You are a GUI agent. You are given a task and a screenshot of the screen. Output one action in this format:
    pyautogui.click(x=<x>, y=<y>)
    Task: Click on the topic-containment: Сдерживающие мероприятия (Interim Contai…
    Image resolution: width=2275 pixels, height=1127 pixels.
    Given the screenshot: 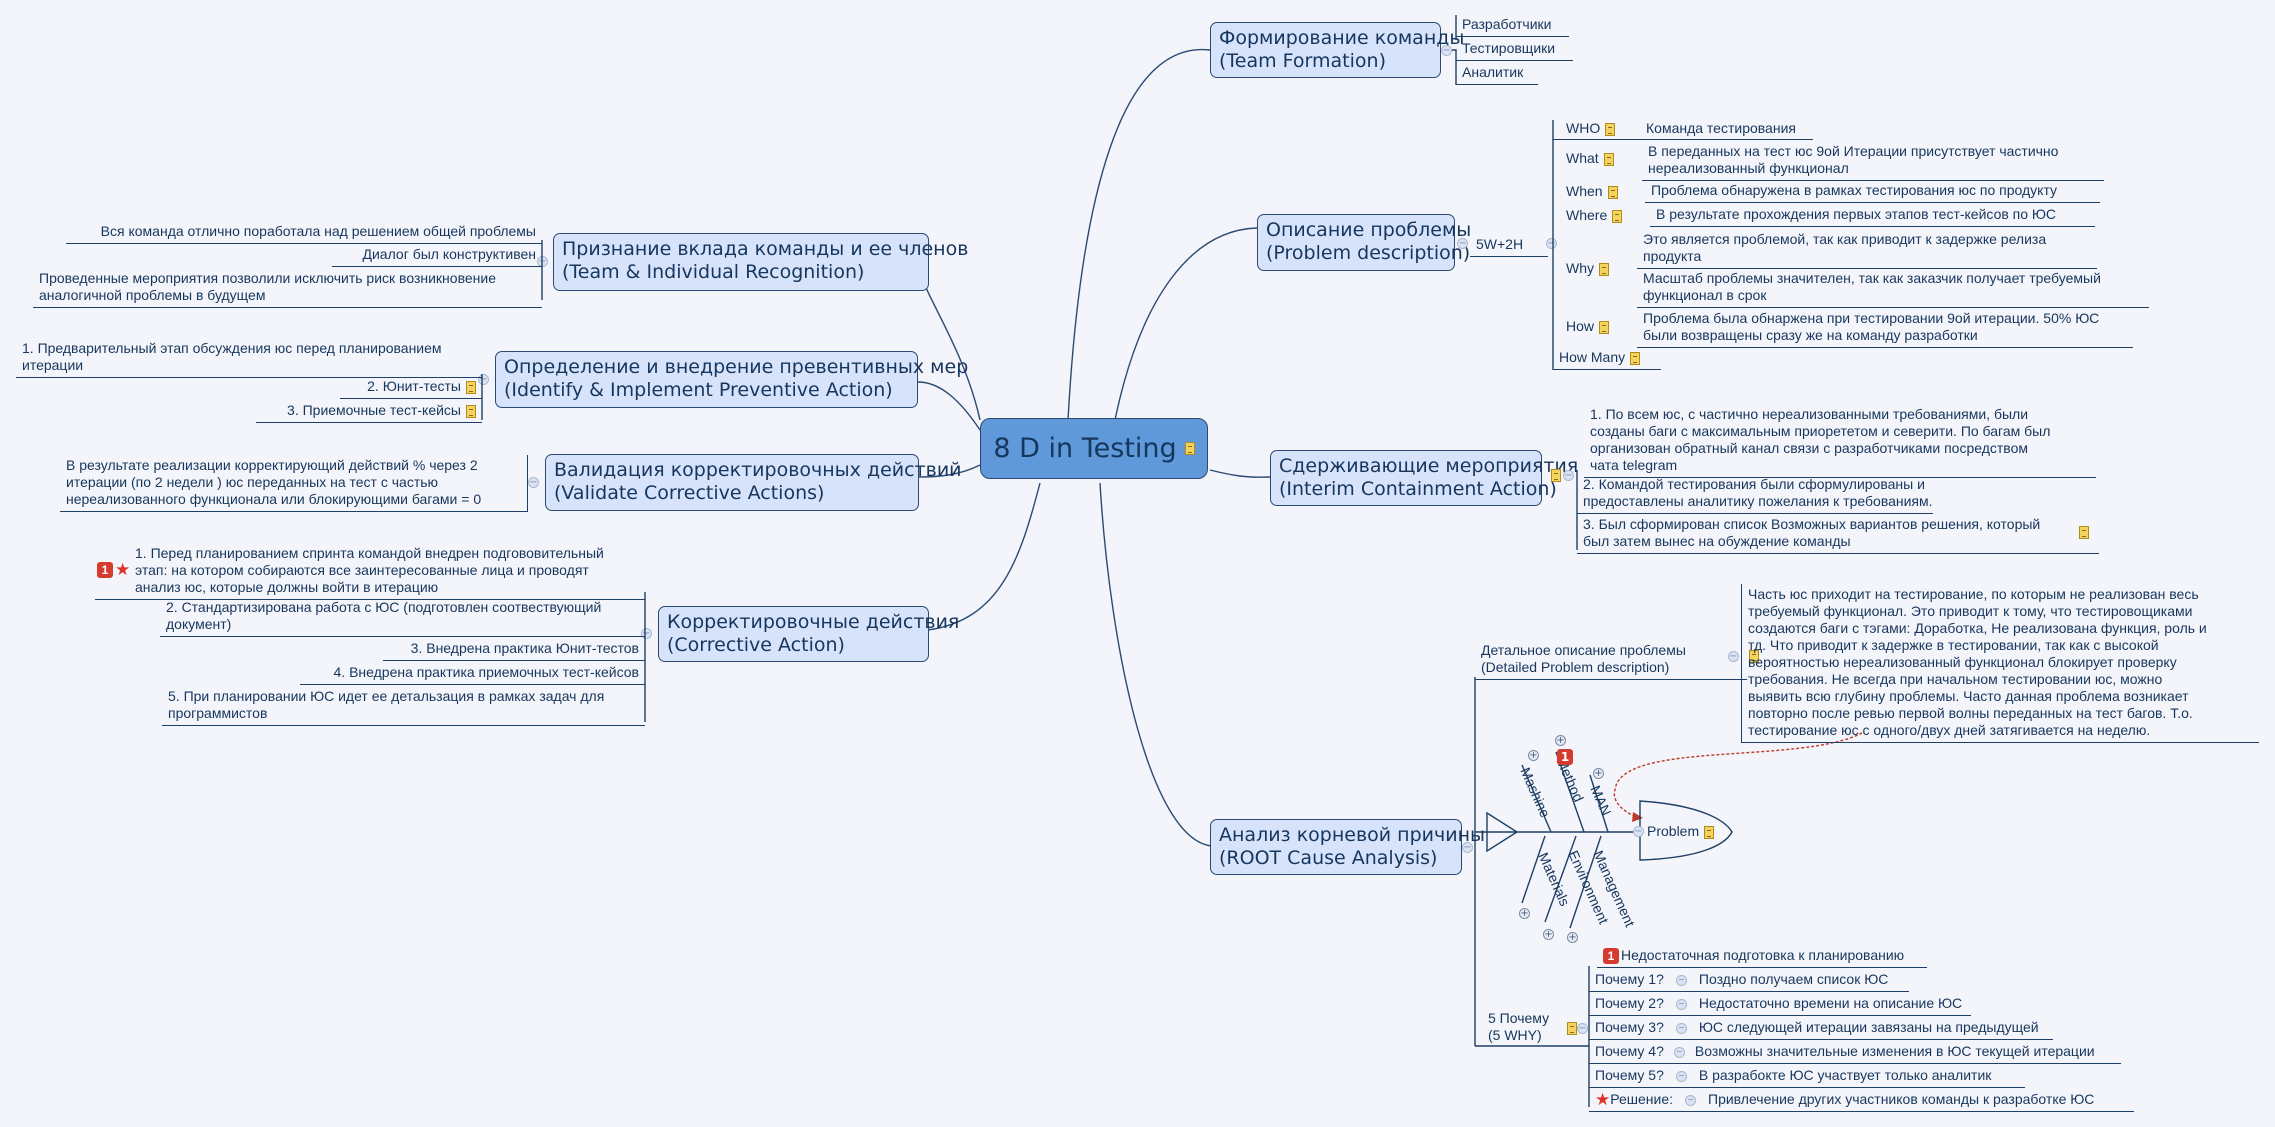 What is the action you would take?
    pyautogui.click(x=1424, y=478)
    